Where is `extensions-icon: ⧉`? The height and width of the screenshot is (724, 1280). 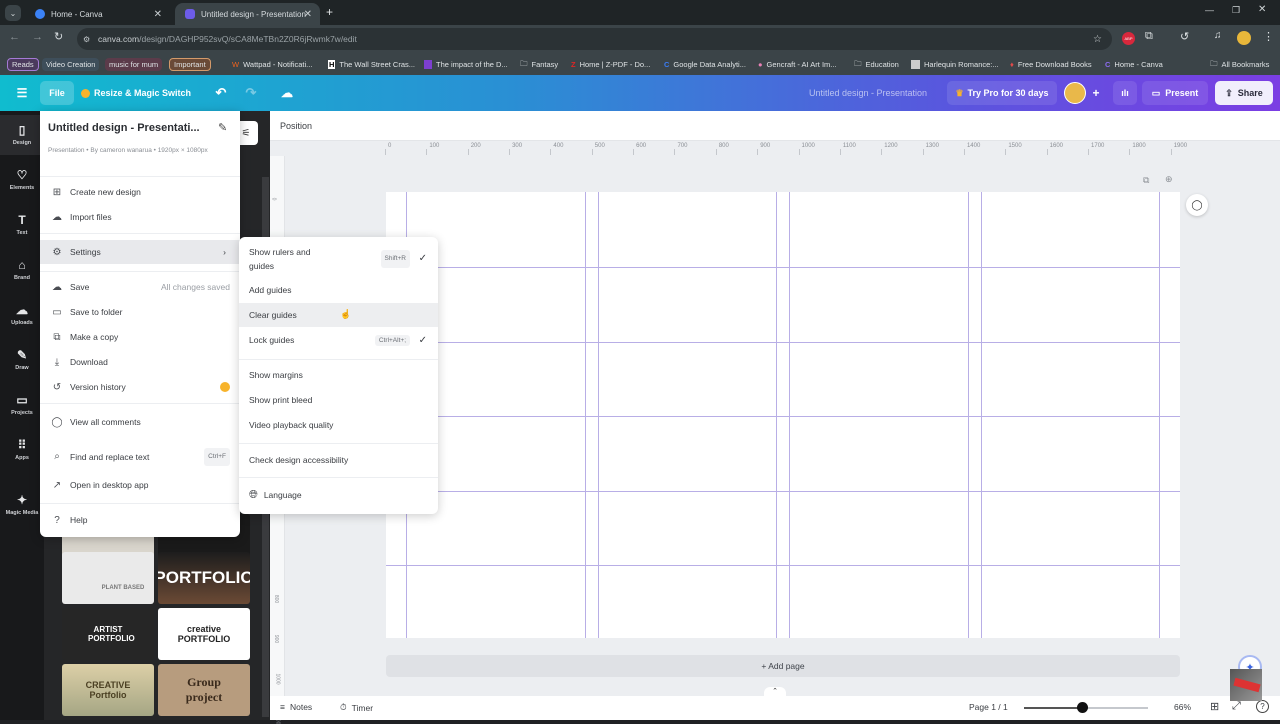 extensions-icon: ⧉ is located at coordinates (1149, 36).